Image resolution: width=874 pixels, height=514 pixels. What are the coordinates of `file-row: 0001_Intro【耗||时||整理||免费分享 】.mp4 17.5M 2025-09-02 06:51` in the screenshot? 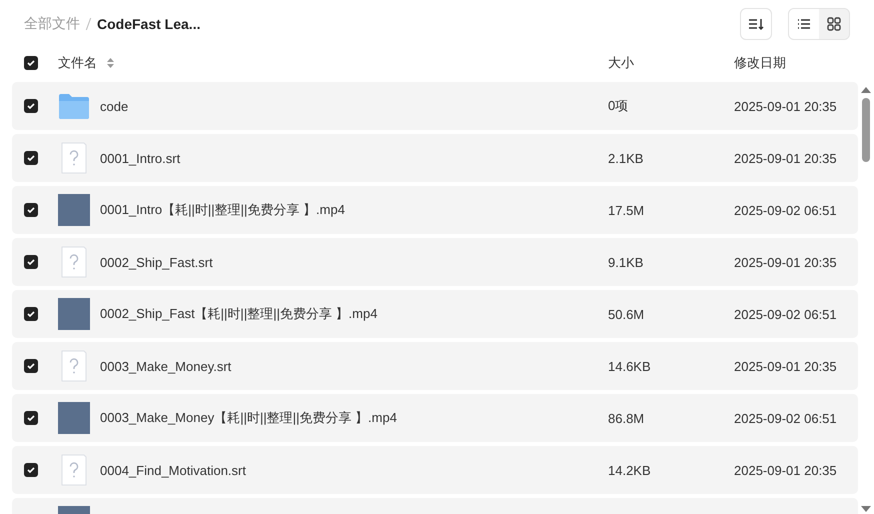 It's located at (435, 210).